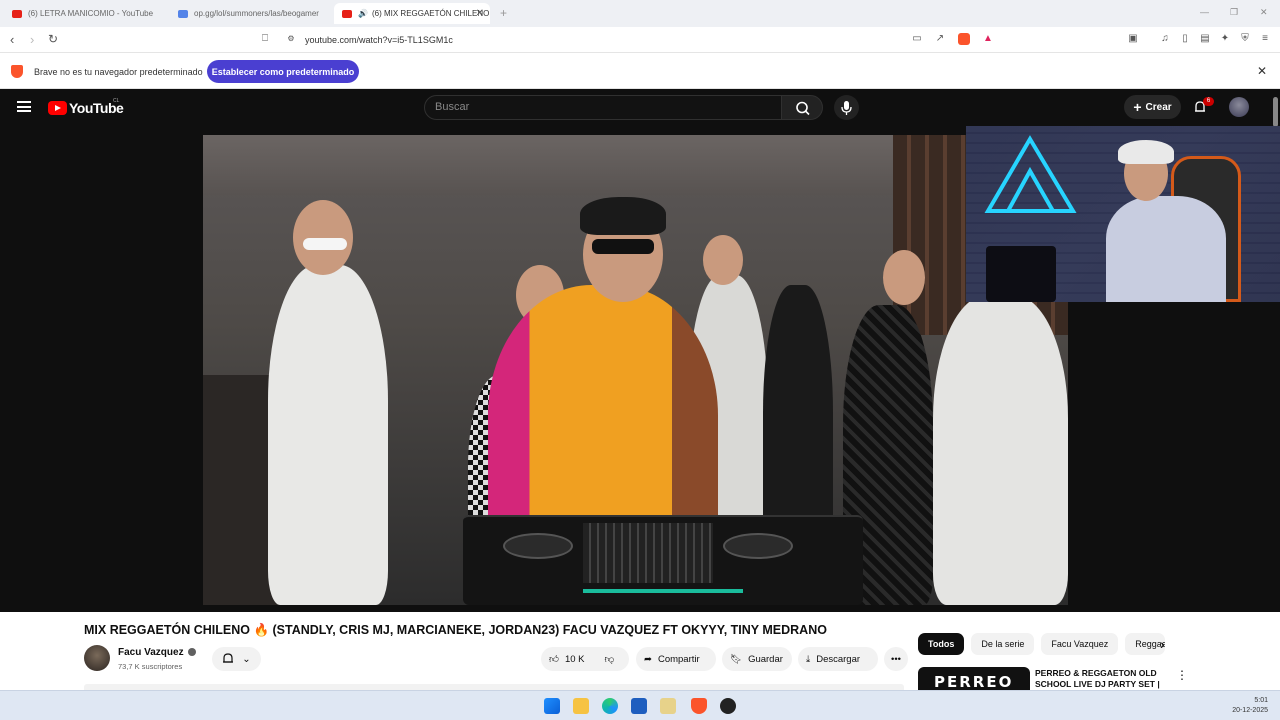 The image size is (1280, 720). What do you see at coordinates (151, 652) in the screenshot?
I see `channel-name: Facu Vazquez` at bounding box center [151, 652].